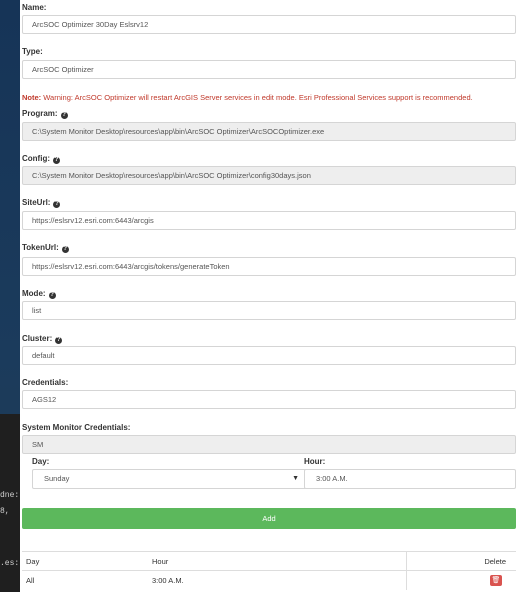 This screenshot has height=592, width=518. I want to click on sm-credentials-field: SM, so click(269, 444).